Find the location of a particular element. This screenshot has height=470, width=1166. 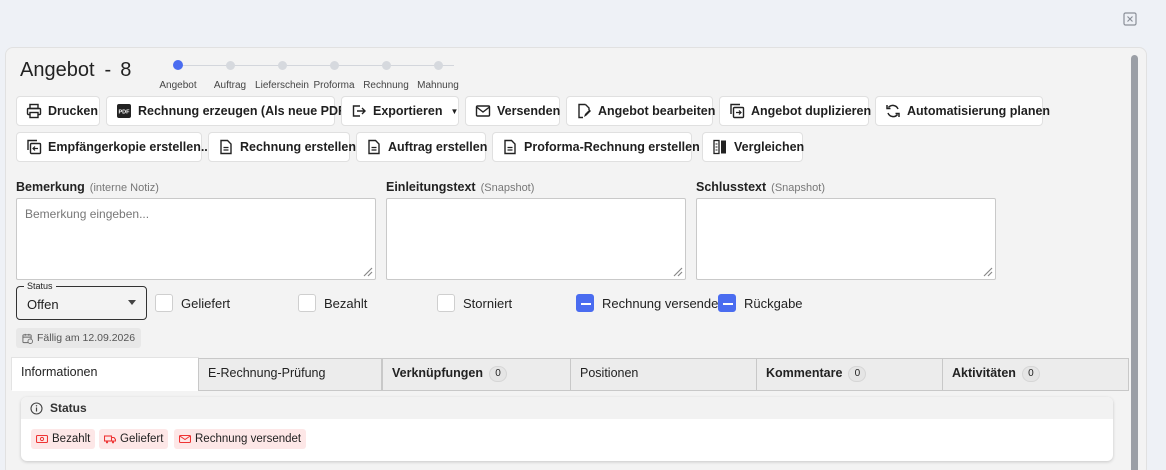

remark-input is located at coordinates (196, 239).